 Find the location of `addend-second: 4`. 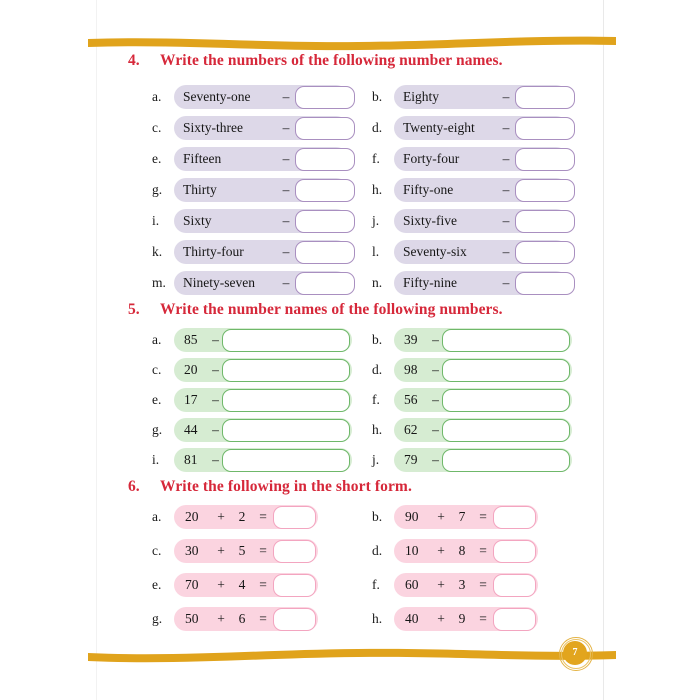

addend-second: 4 is located at coordinates (242, 584).